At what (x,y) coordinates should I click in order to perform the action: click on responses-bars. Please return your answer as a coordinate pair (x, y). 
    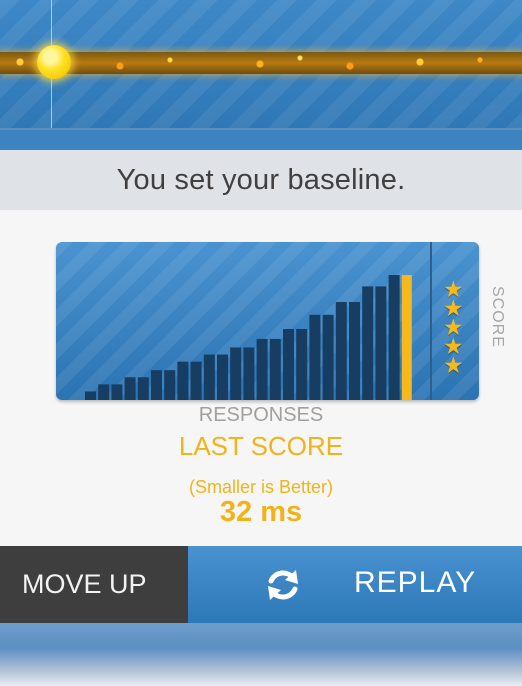
    Looking at the image, I should click on (248, 337).